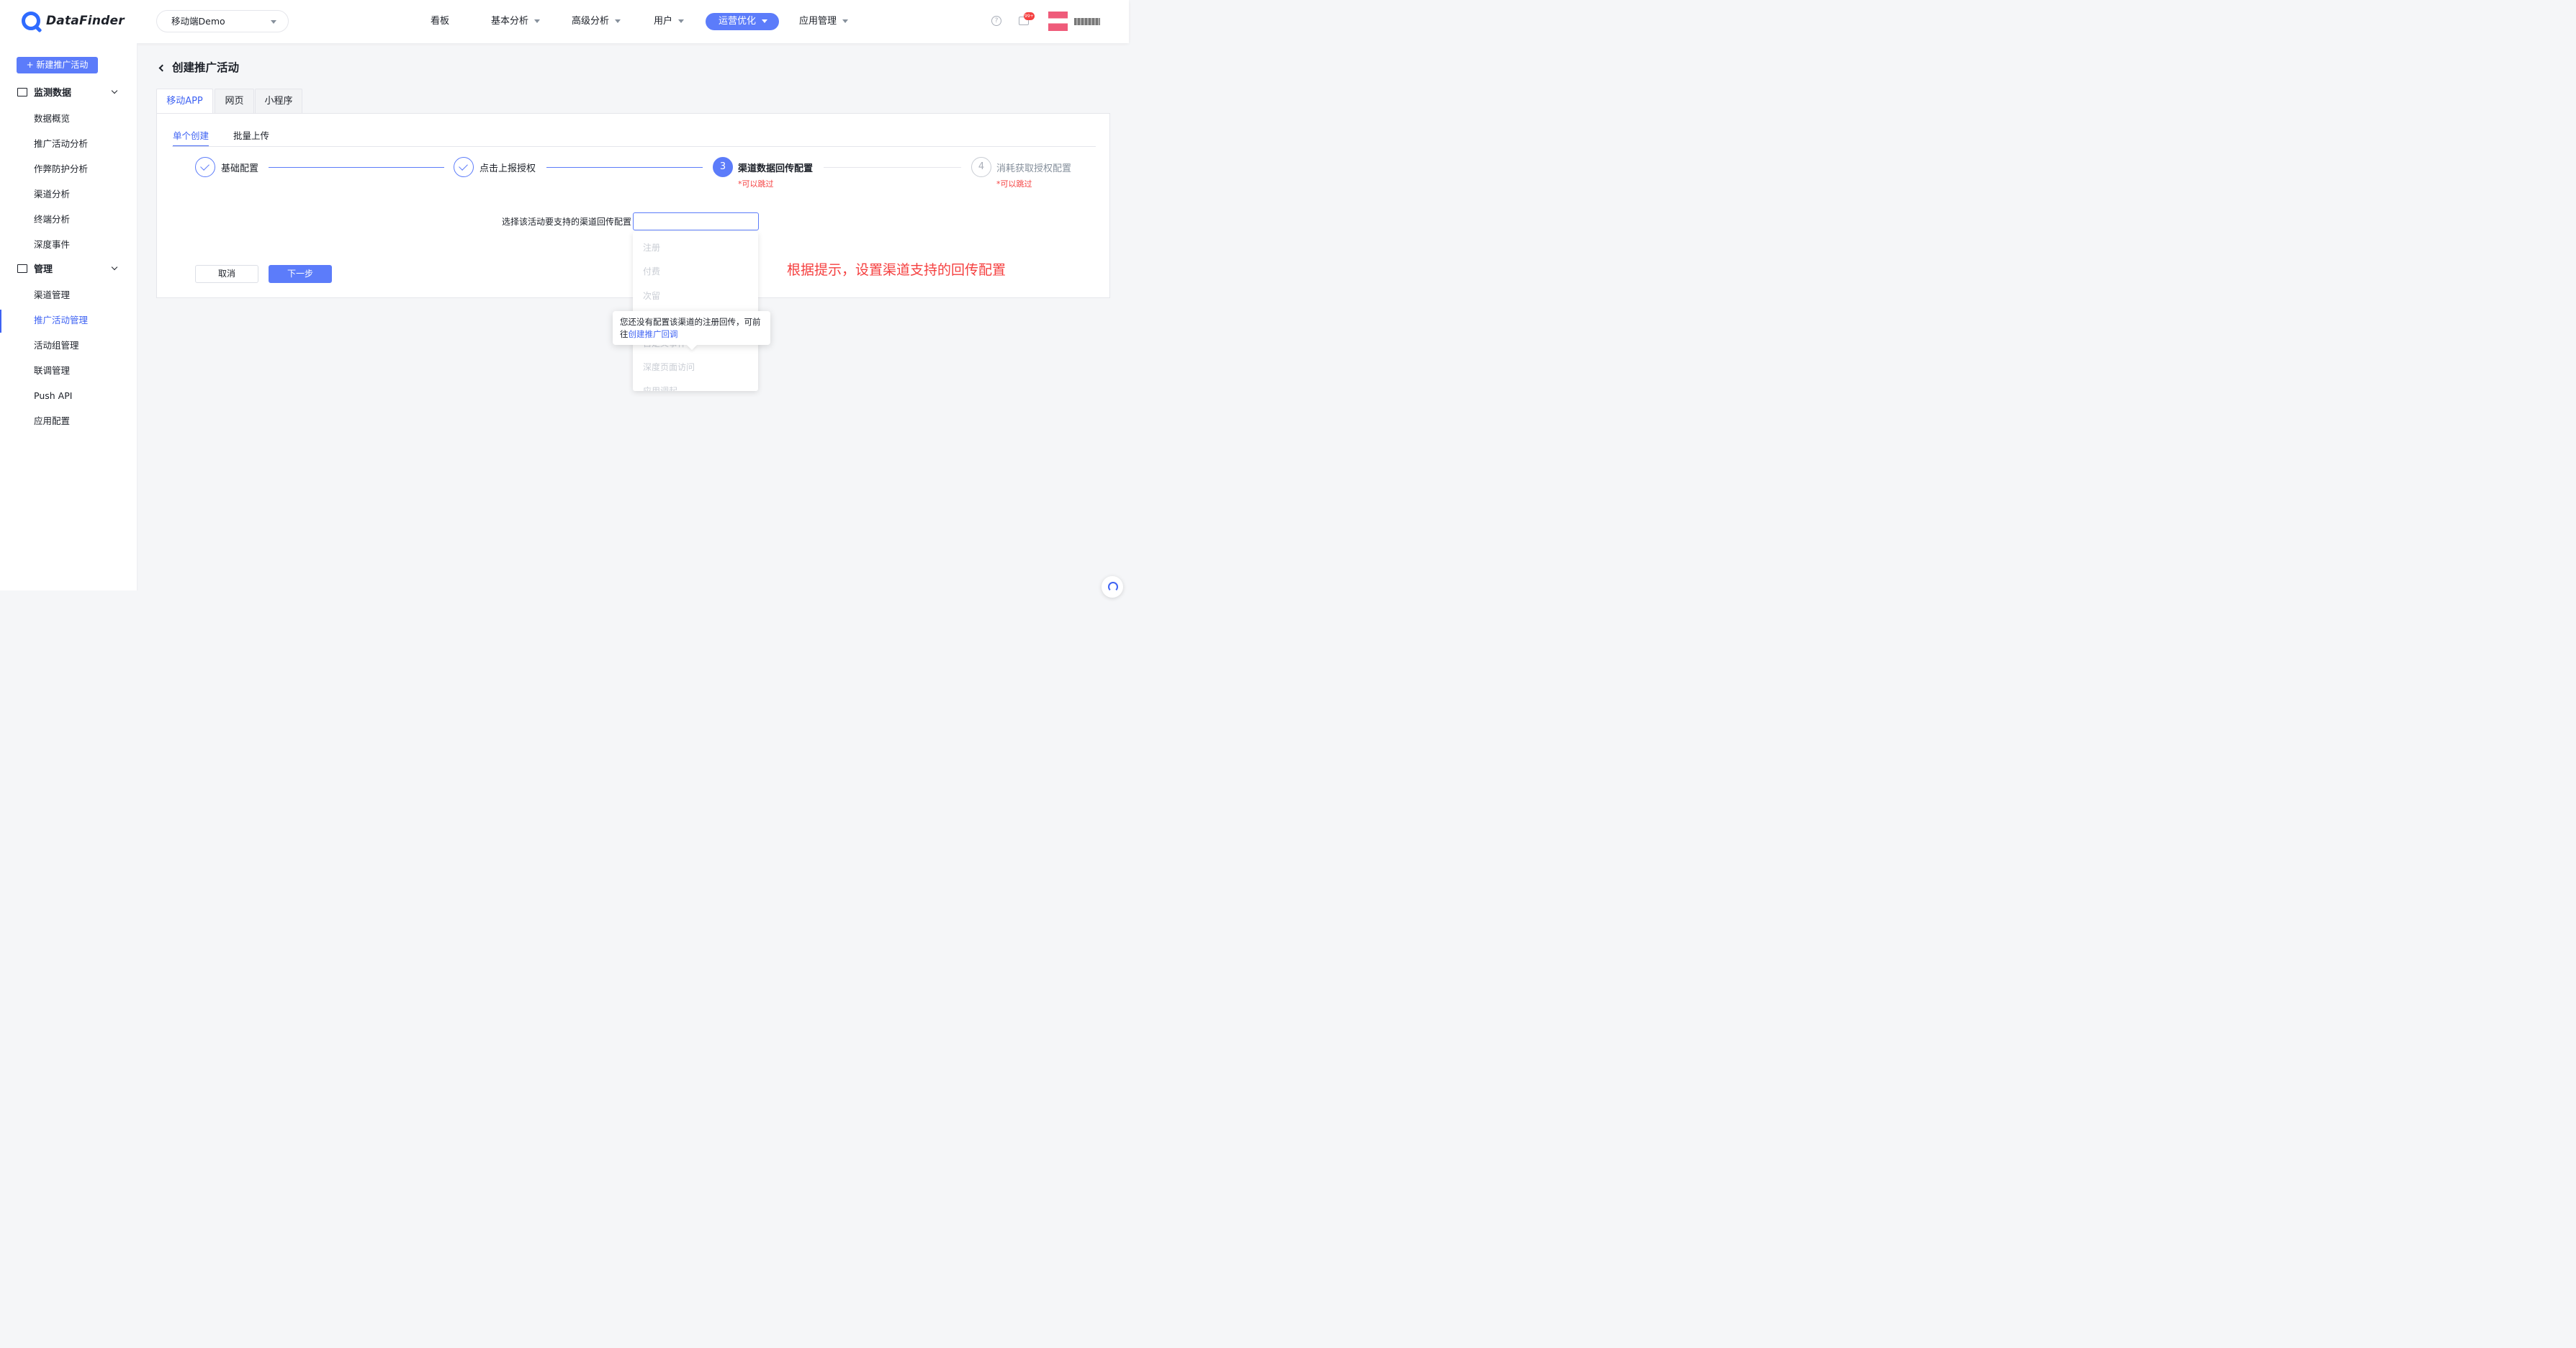 The width and height of the screenshot is (2576, 1348). I want to click on app-selector: 移动端Demo, so click(222, 21).